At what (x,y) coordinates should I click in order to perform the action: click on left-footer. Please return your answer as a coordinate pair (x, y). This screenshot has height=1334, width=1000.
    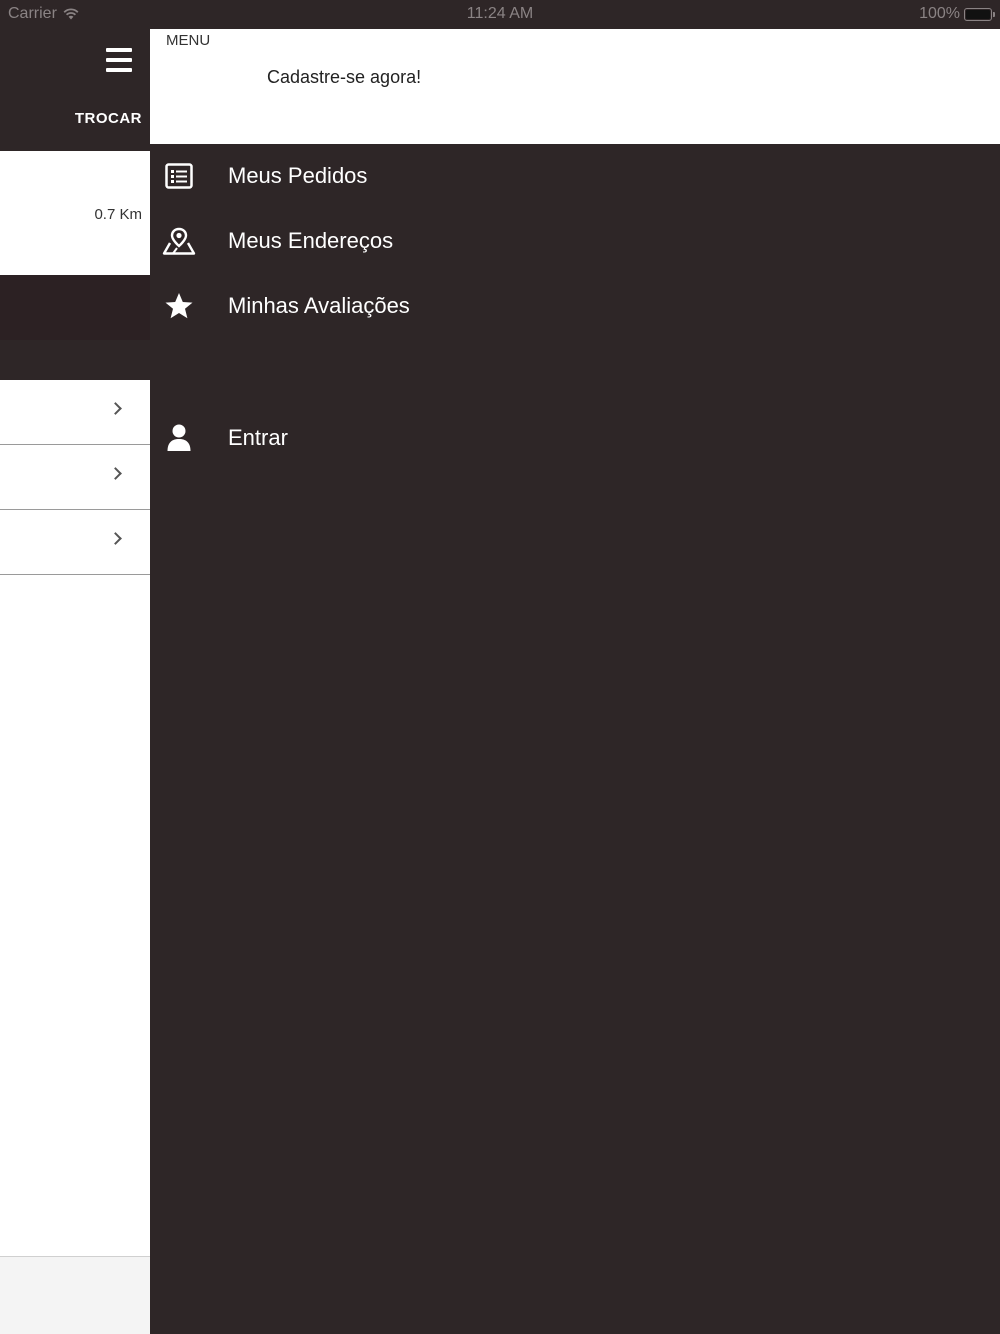
    Looking at the image, I should click on (75, 1295).